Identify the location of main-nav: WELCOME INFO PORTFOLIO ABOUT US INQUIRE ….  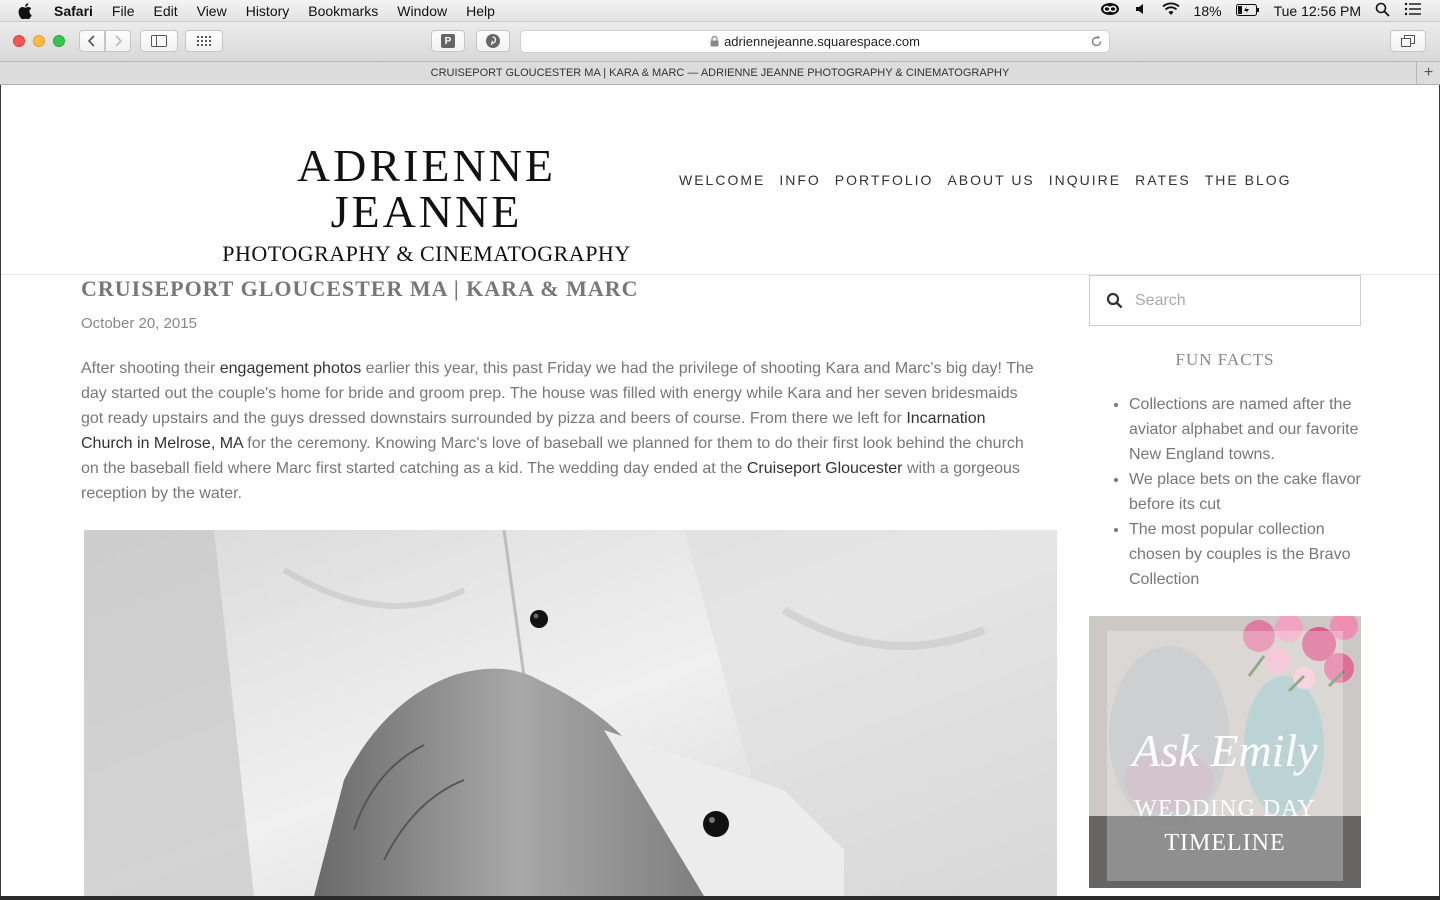
(992, 180).